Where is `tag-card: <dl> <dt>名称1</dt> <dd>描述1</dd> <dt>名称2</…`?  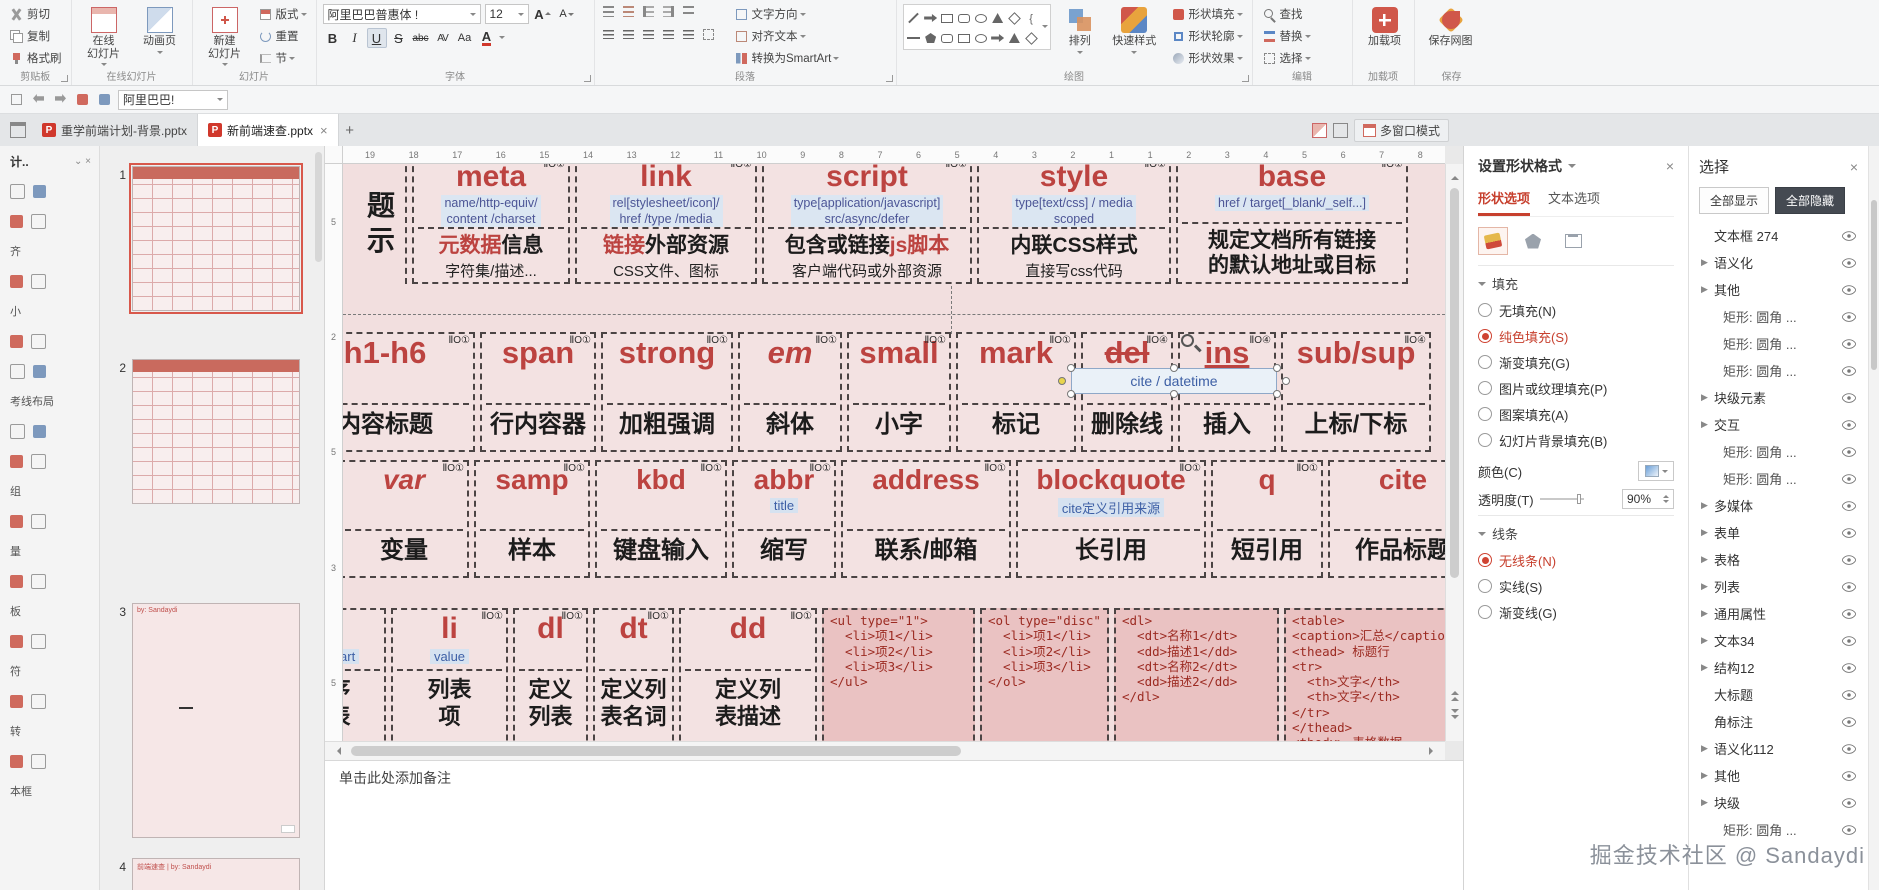 tag-card: <dl> <dt>名称1</dt> <dd>描述1</dd> <dt>名称2</… is located at coordinates (1196, 674).